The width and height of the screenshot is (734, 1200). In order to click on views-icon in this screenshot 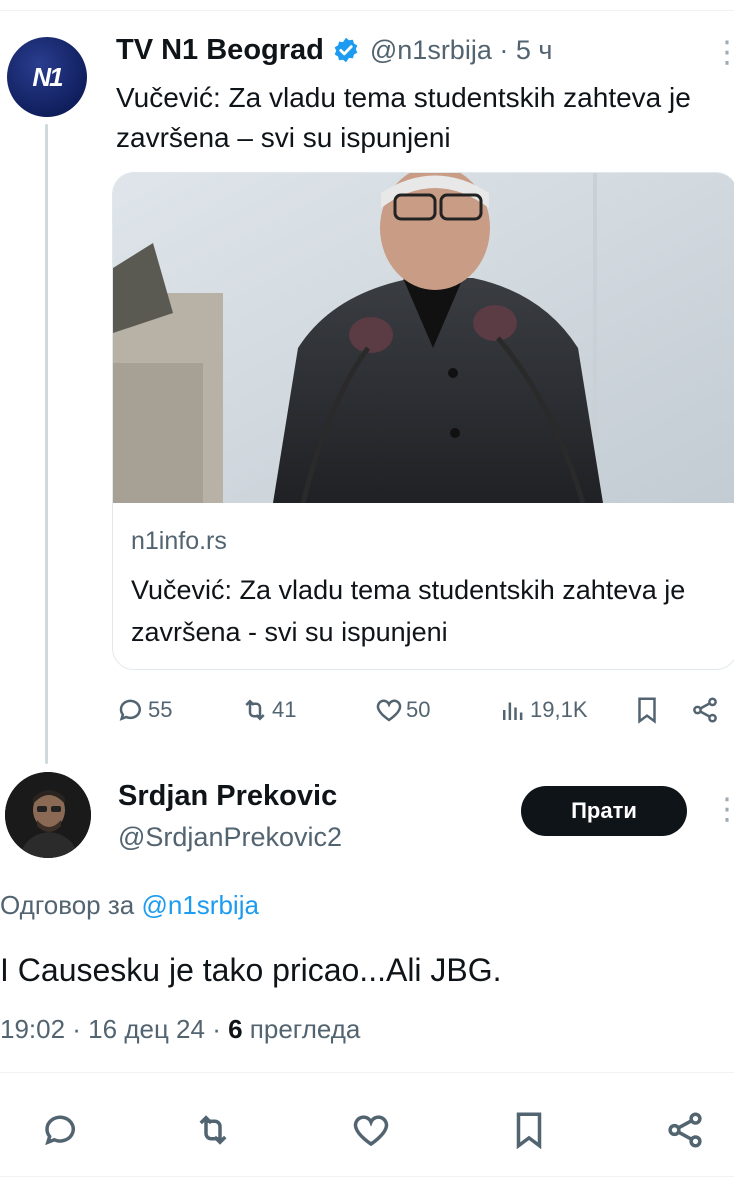, I will do `click(513, 711)`.